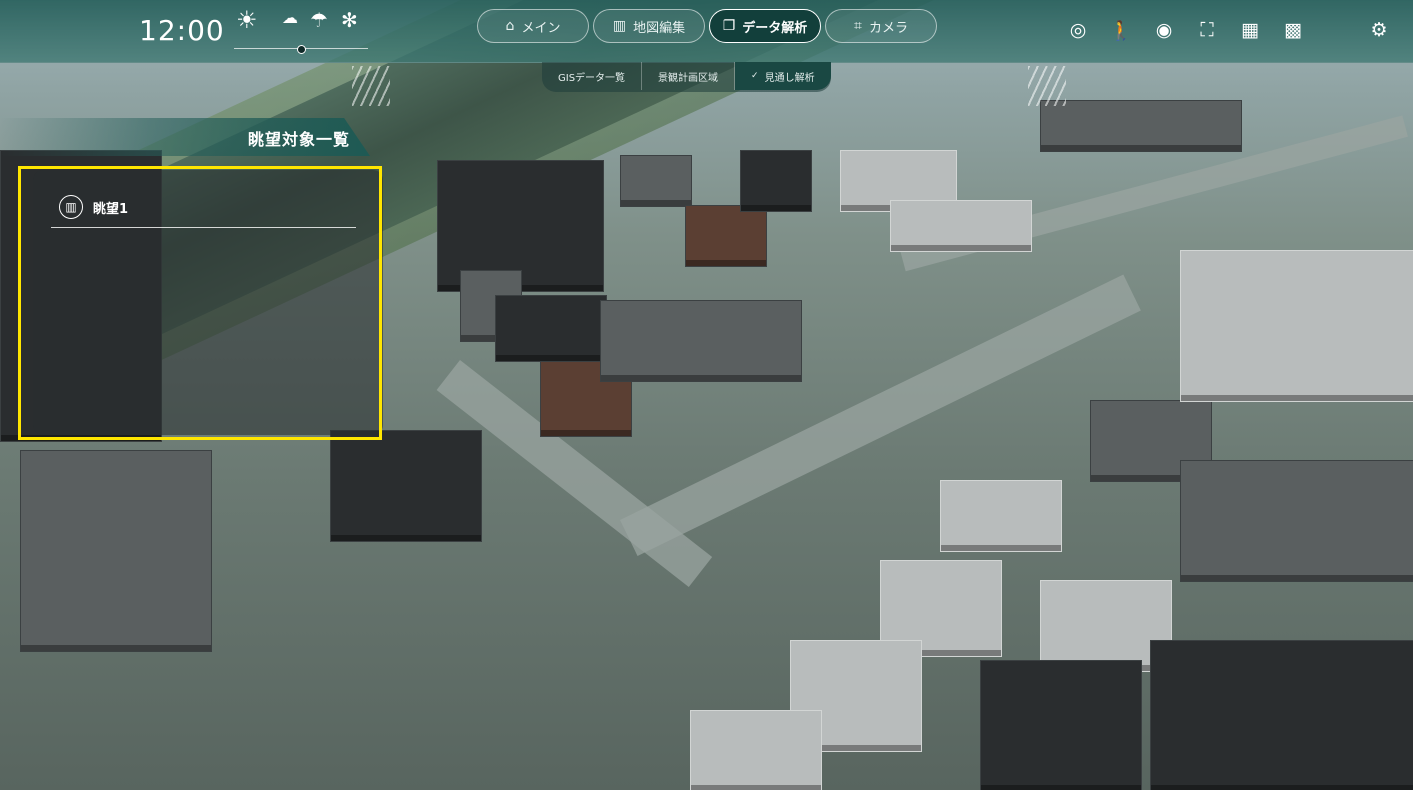 The image size is (1413, 790). Describe the element at coordinates (1293, 30) in the screenshot. I see `texture-icon: ▩` at that location.